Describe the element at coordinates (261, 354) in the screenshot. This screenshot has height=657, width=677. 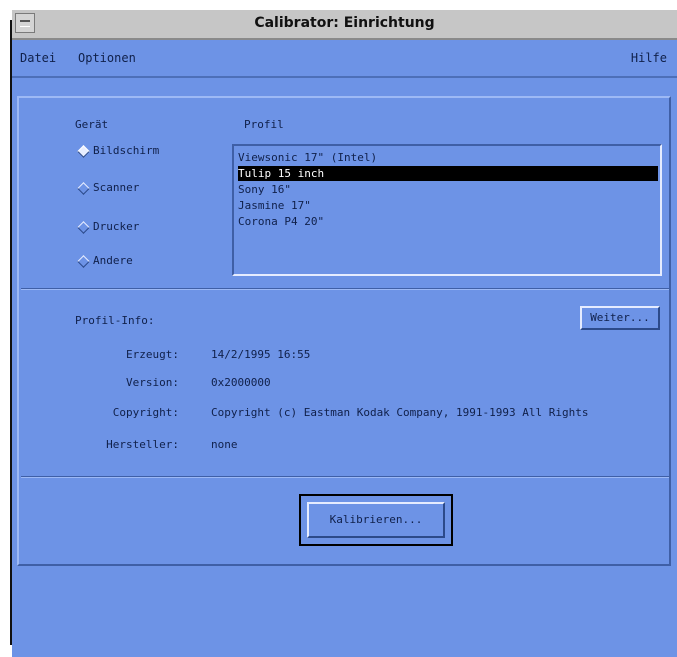
I see `created-value: 14/2/1995 16:55` at that location.